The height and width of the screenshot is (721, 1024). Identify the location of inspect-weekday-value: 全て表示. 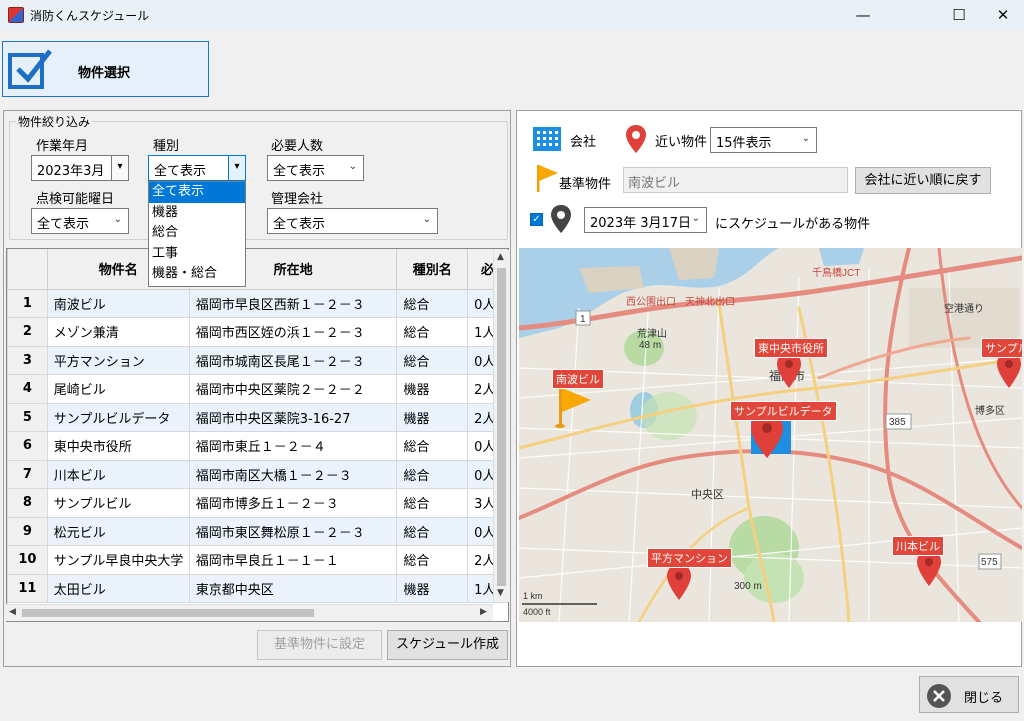
(63, 224).